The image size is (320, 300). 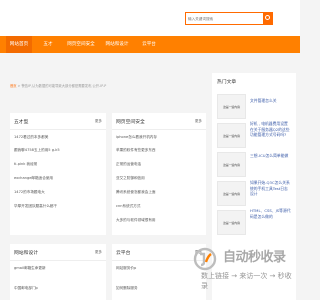 I want to click on hot-articles-title: 热门文章, so click(x=227, y=82).